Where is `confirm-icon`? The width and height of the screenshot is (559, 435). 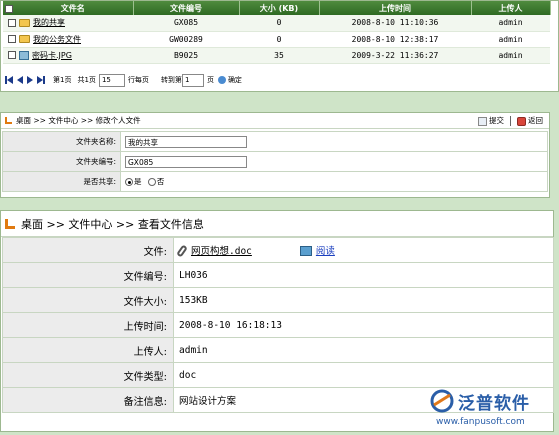 confirm-icon is located at coordinates (221, 80).